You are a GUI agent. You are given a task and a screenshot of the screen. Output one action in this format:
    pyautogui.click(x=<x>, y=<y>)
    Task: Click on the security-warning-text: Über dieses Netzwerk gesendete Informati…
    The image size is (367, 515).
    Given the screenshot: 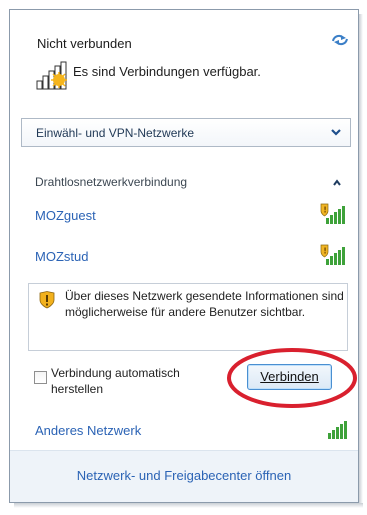 What is the action you would take?
    pyautogui.click(x=204, y=304)
    